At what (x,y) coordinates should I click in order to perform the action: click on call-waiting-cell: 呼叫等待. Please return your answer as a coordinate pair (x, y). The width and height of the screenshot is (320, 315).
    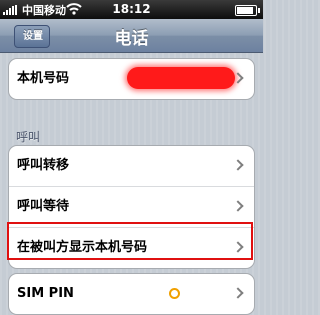
    Looking at the image, I should click on (131, 206).